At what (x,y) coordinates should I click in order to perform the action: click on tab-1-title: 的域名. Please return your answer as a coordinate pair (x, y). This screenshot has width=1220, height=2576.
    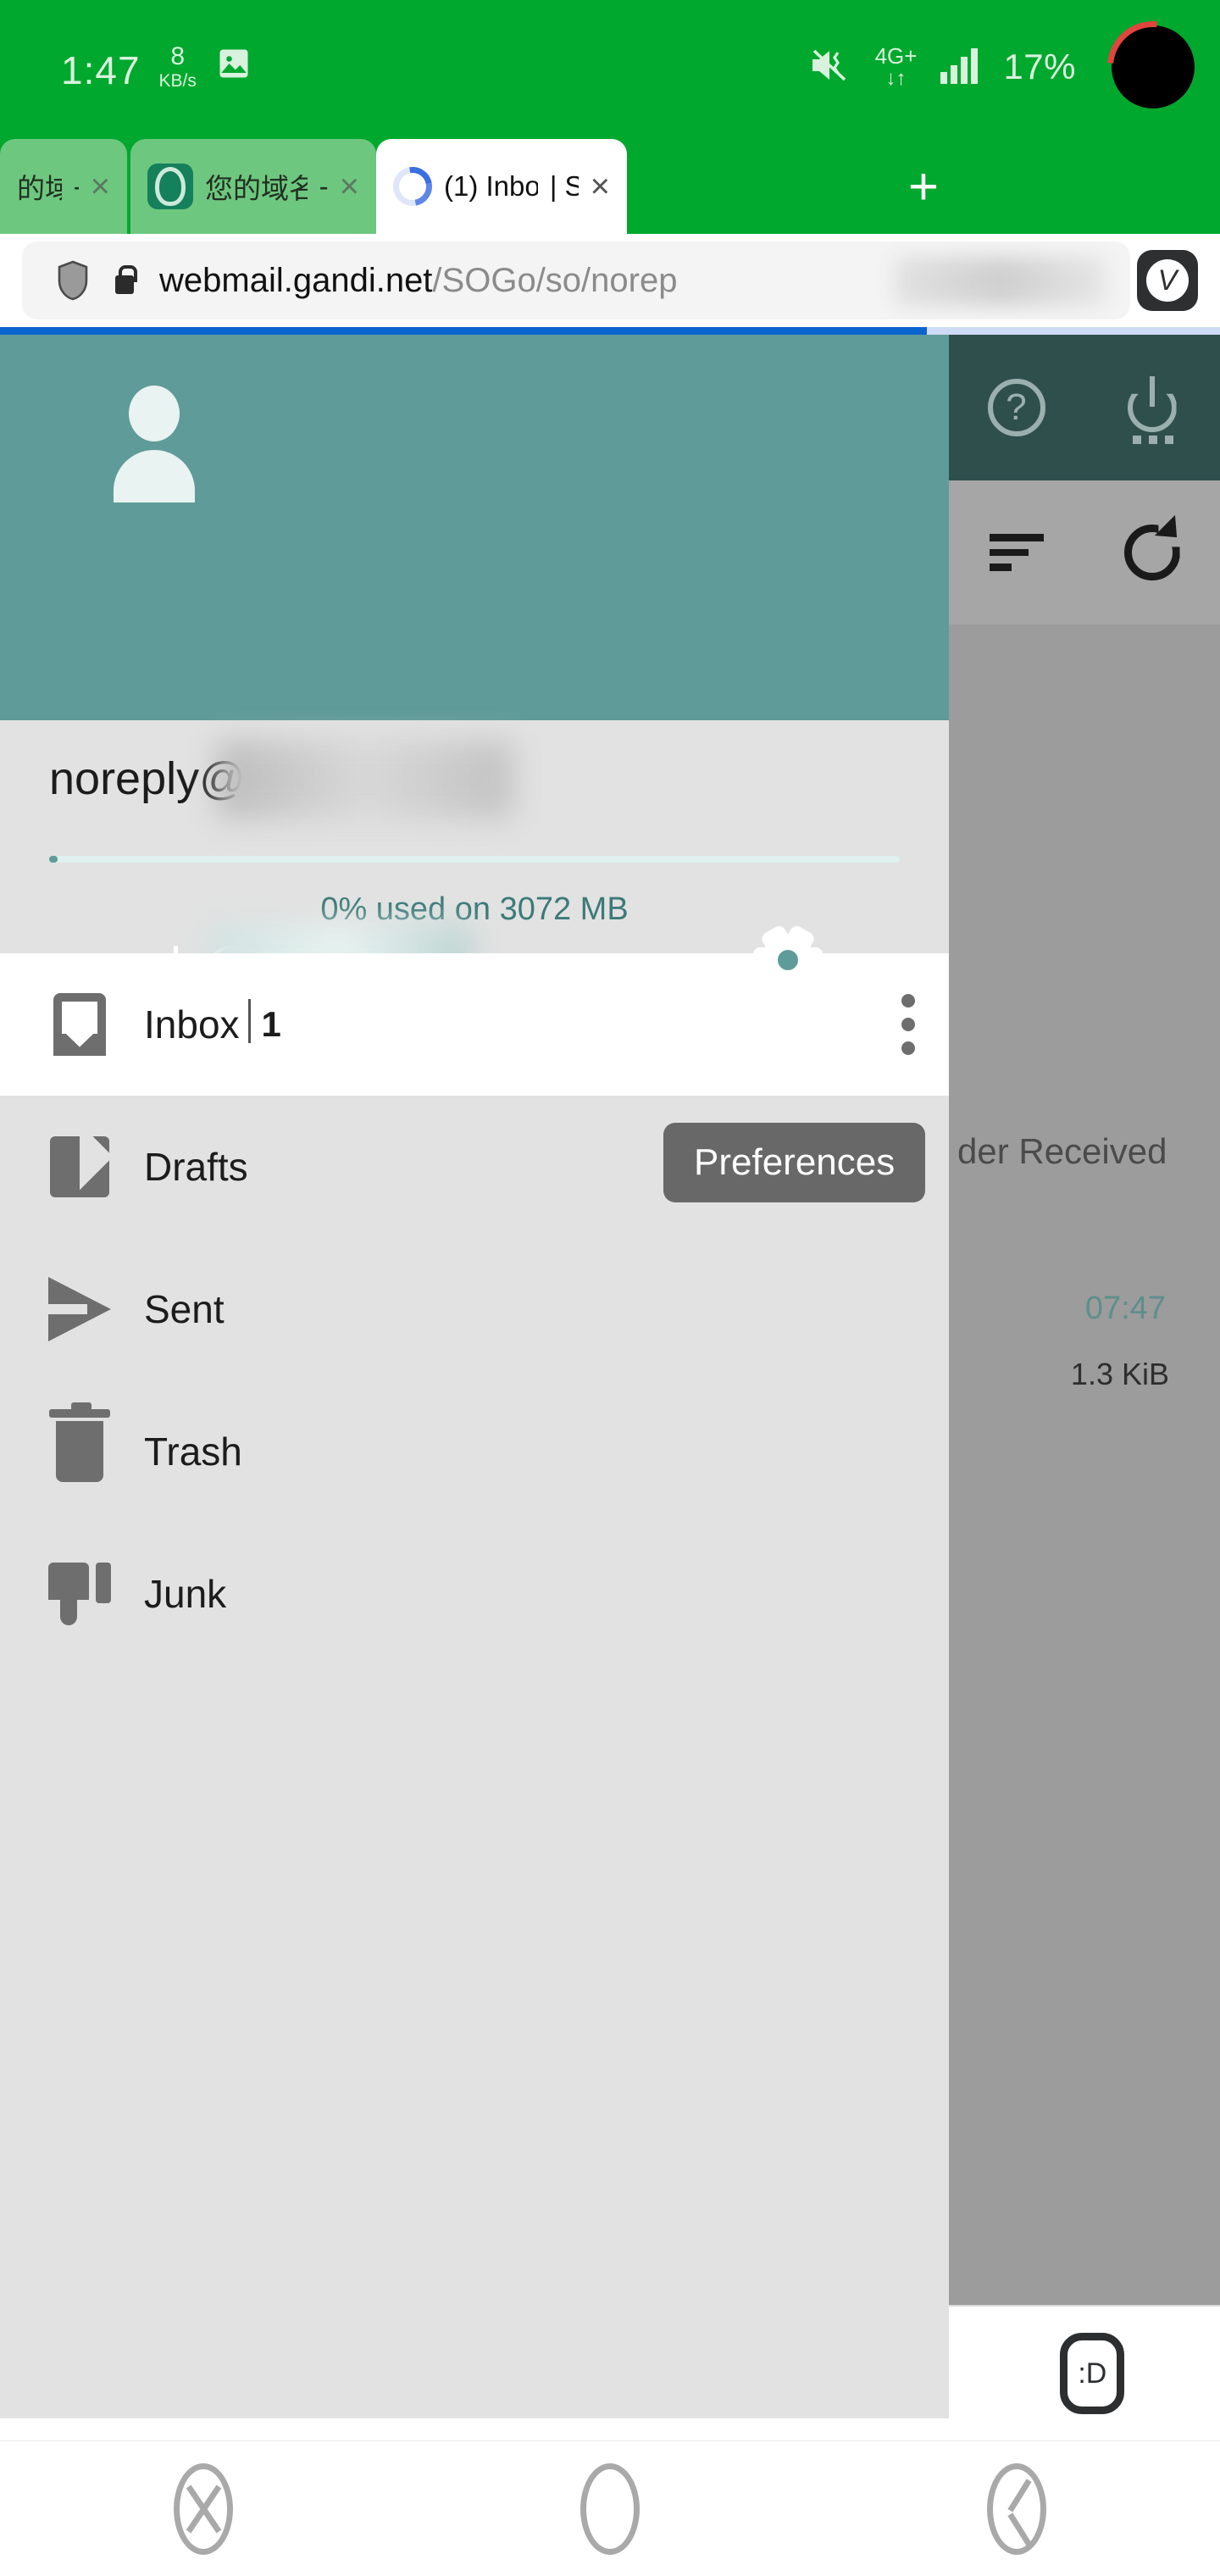
    Looking at the image, I should click on (39, 188).